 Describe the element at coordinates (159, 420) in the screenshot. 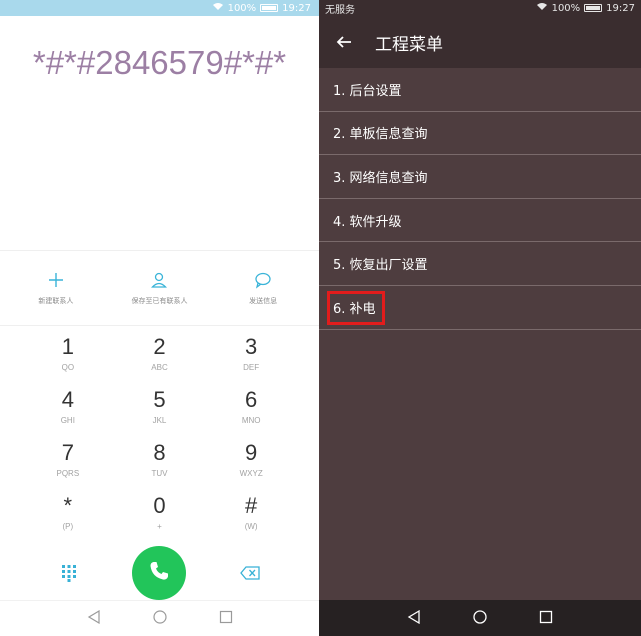

I see `key-letters: JKL` at that location.